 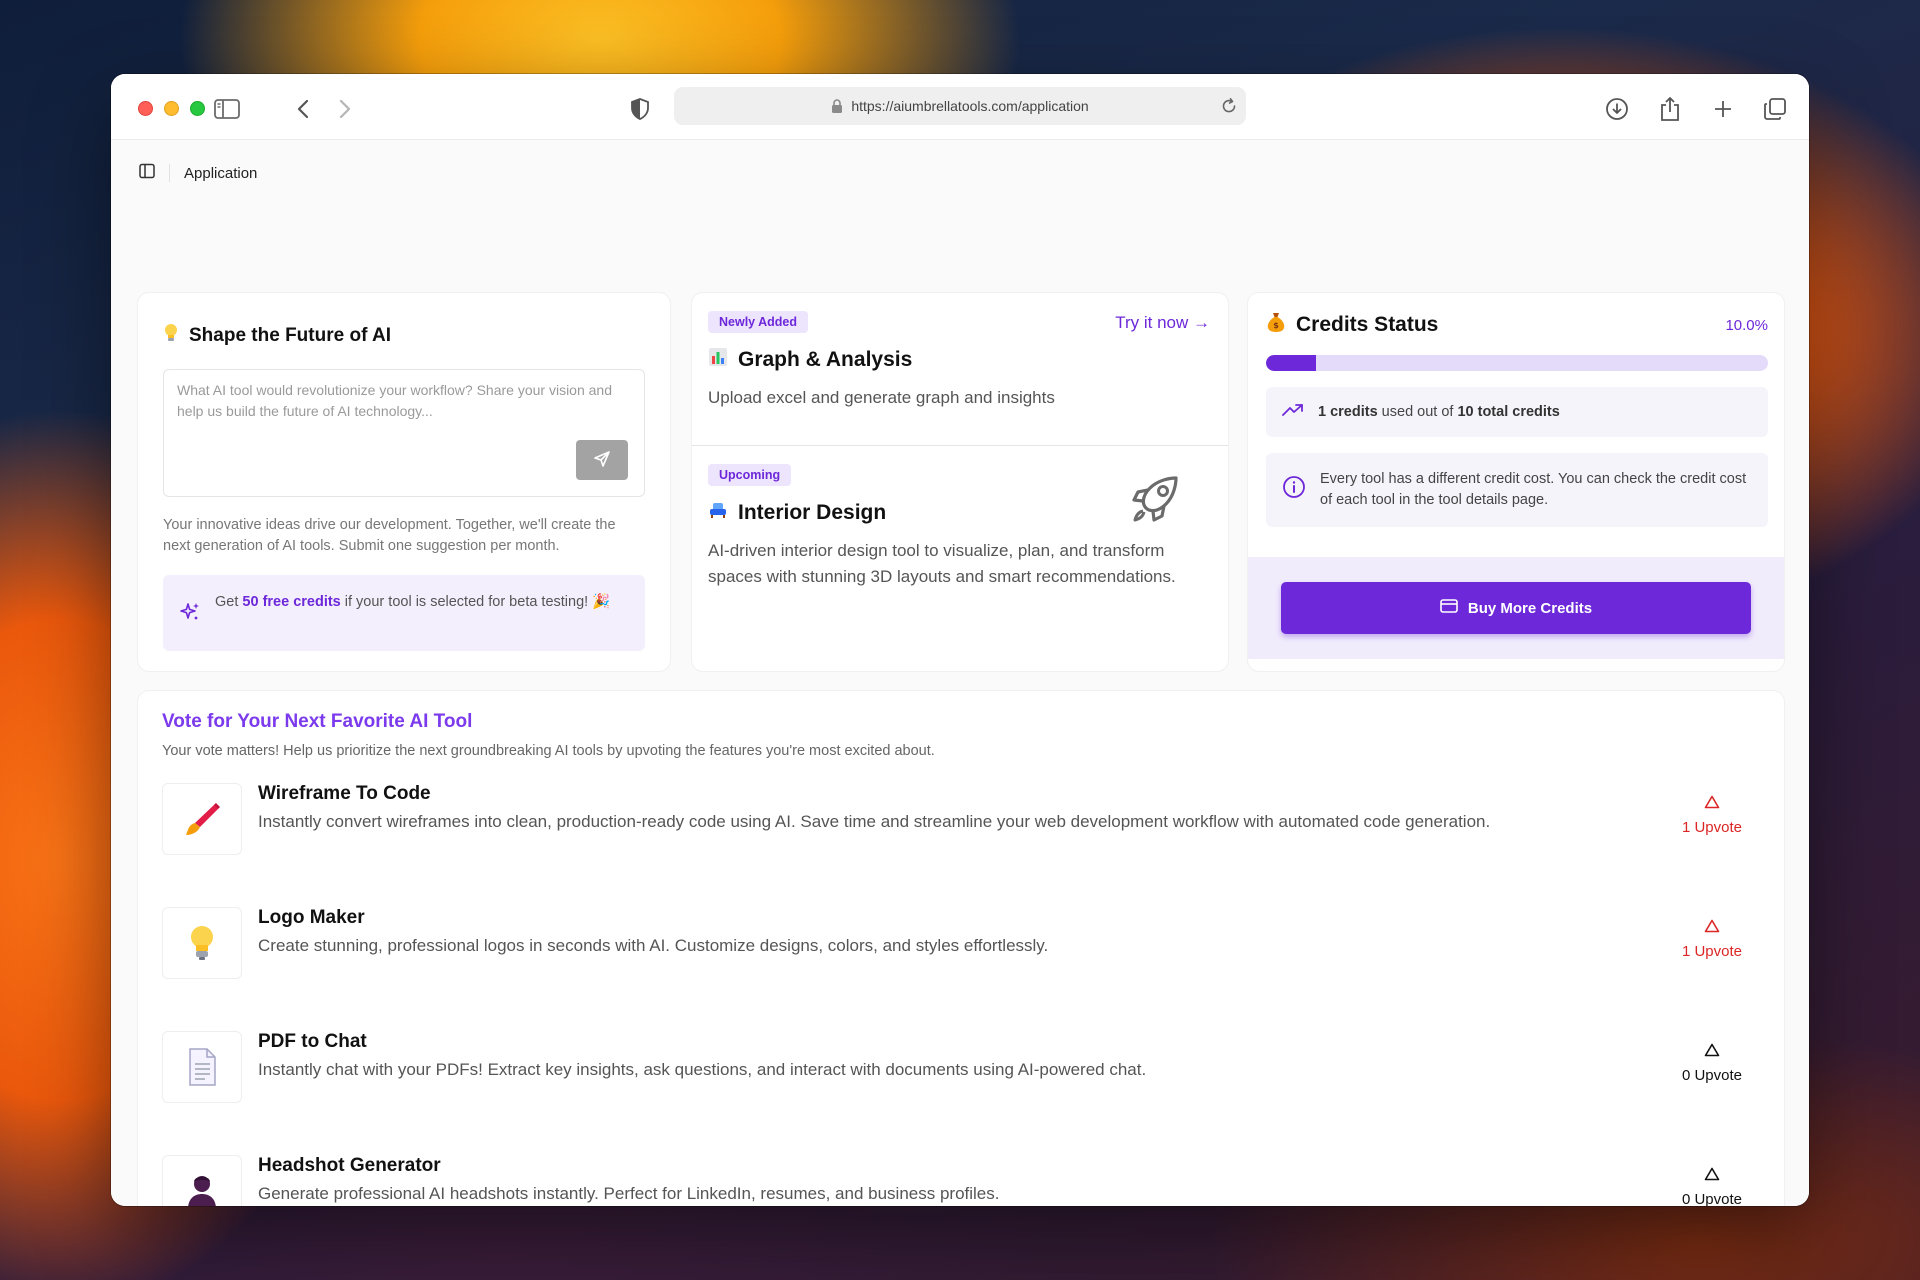 I want to click on breadcrumb: Application, so click(x=960, y=173).